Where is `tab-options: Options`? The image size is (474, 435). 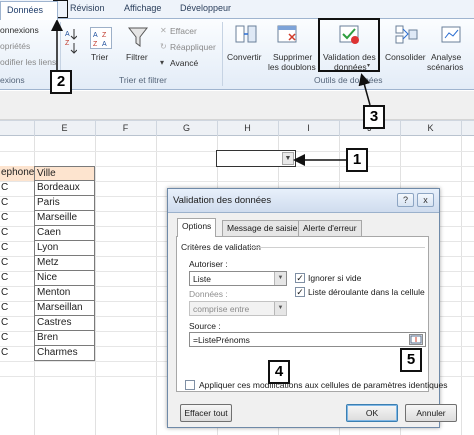 tab-options: Options is located at coordinates (197, 227).